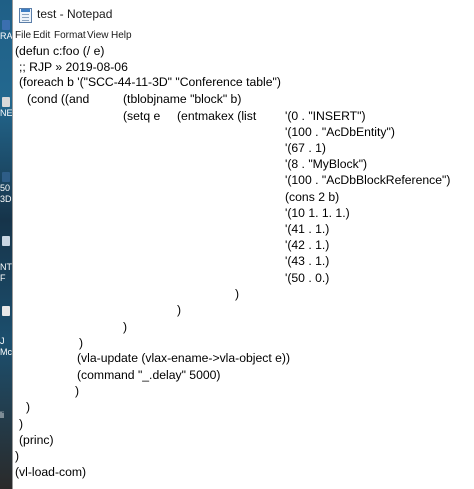  I want to click on menu-file: File, so click(23, 36).